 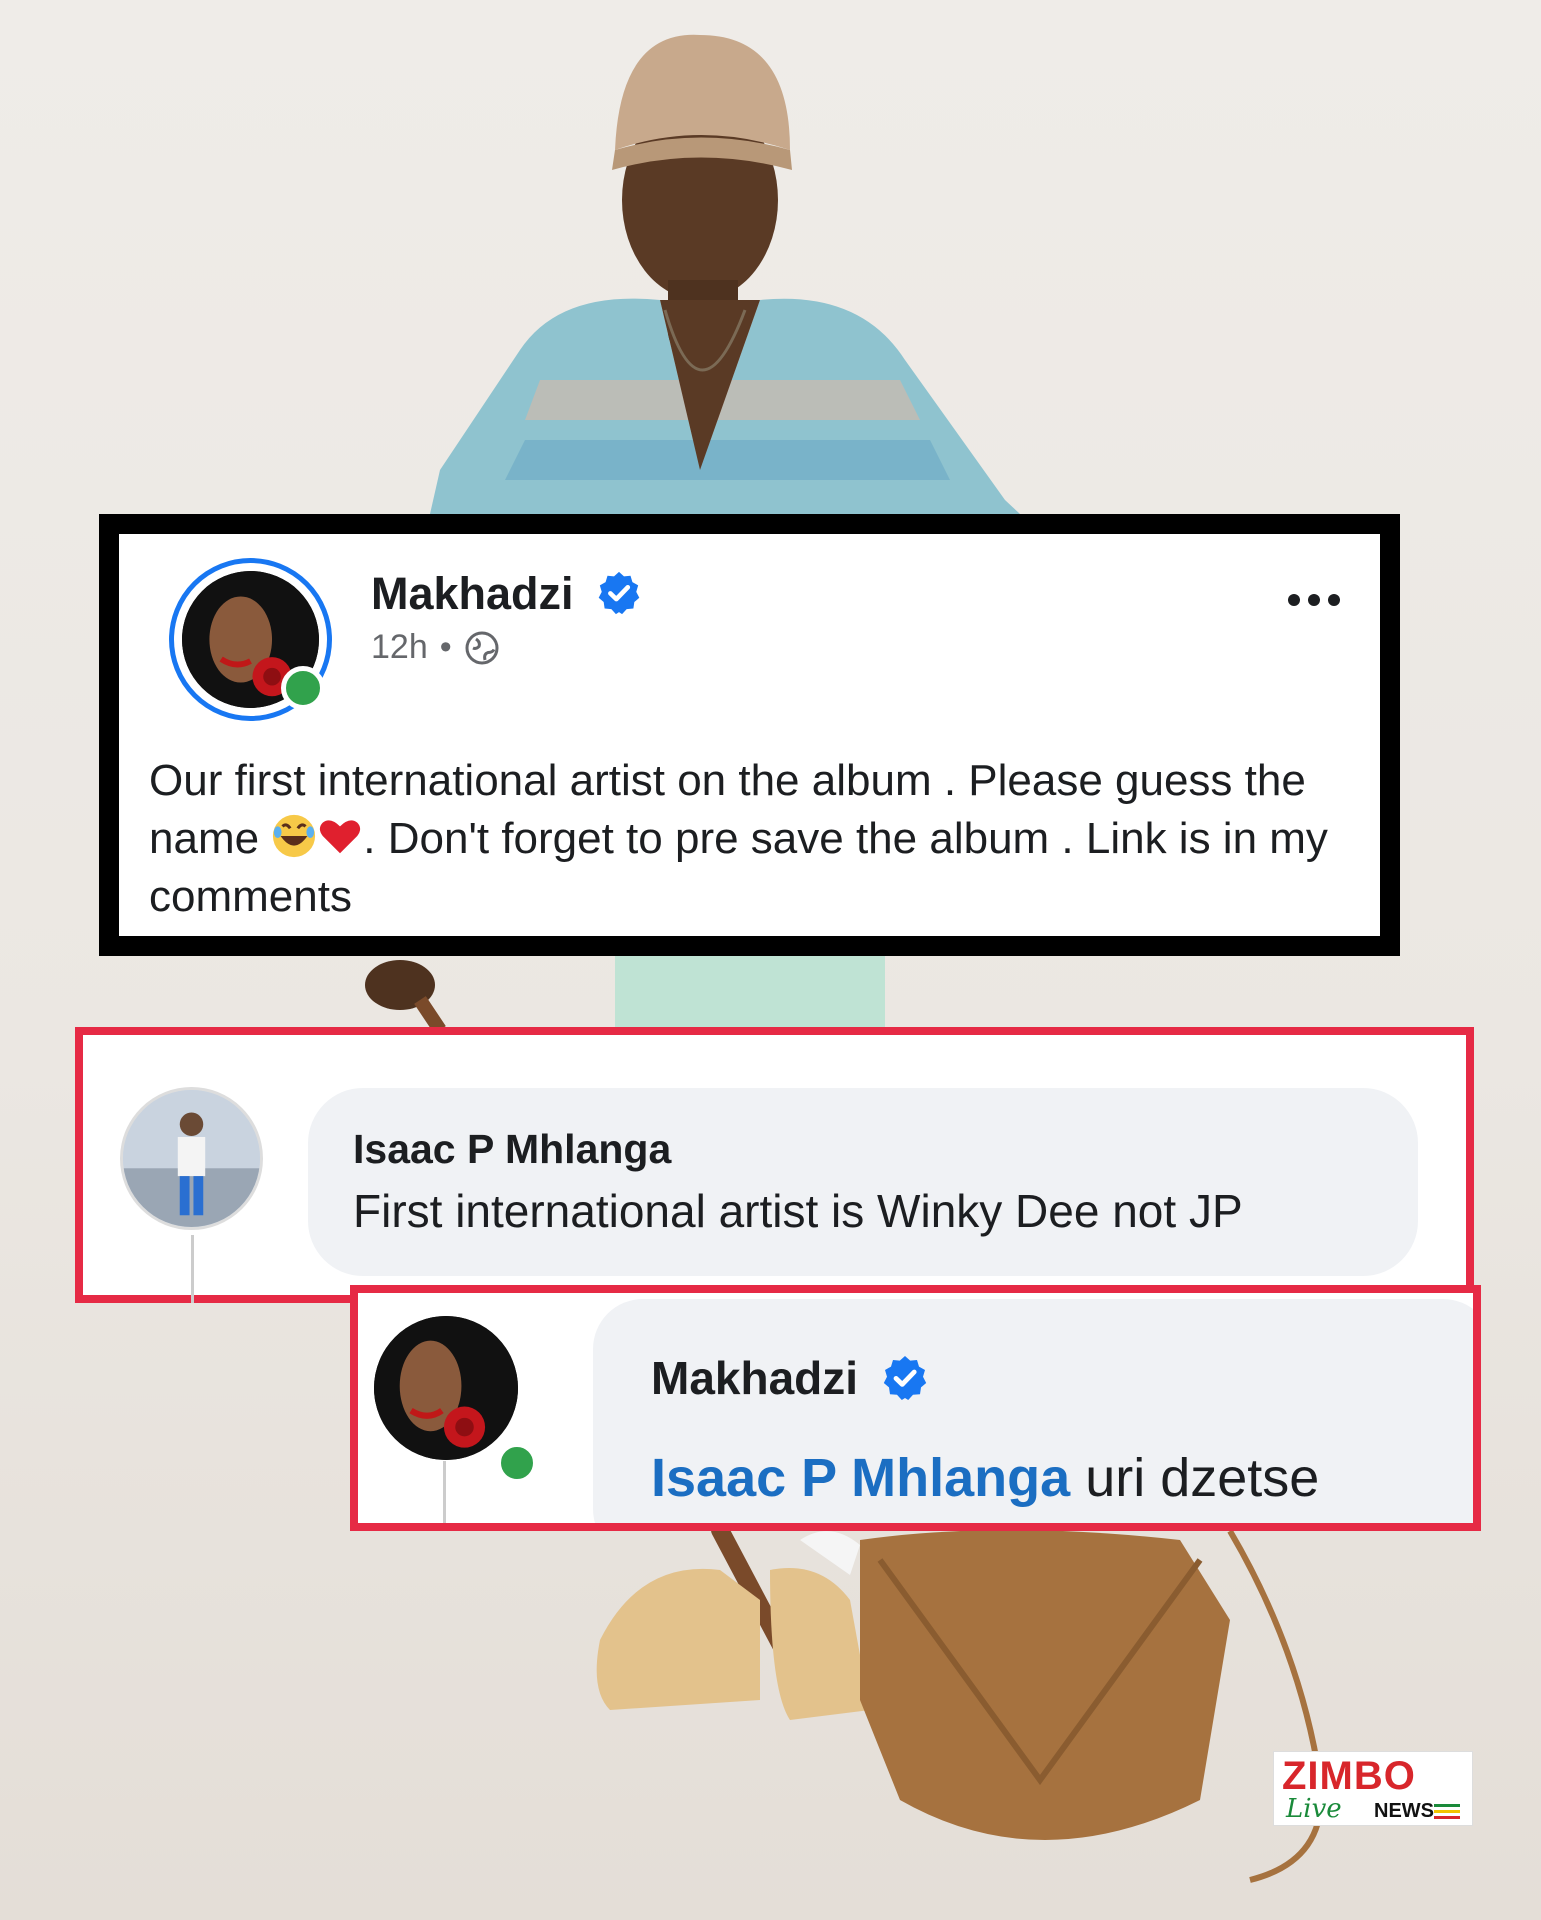 What do you see at coordinates (1349, 1776) in the screenshot?
I see `logo-brand: ZIMBO` at bounding box center [1349, 1776].